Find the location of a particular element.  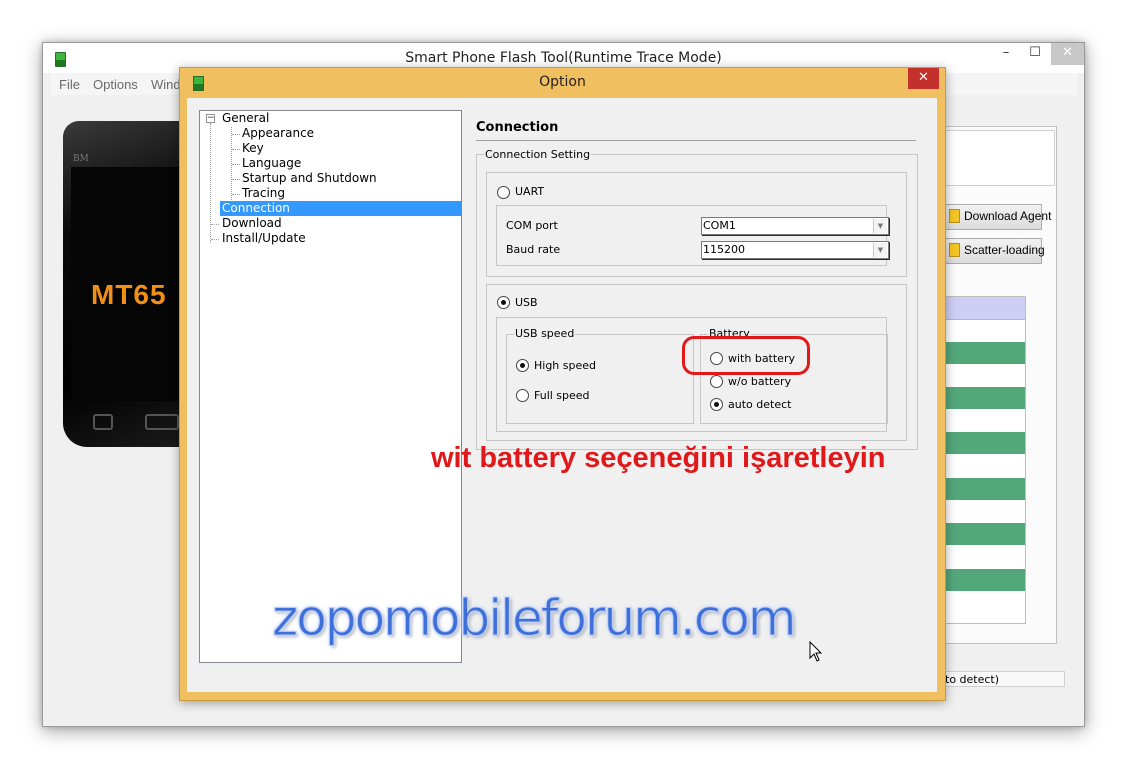

full-speed-label: Full speed is located at coordinates (562, 395).